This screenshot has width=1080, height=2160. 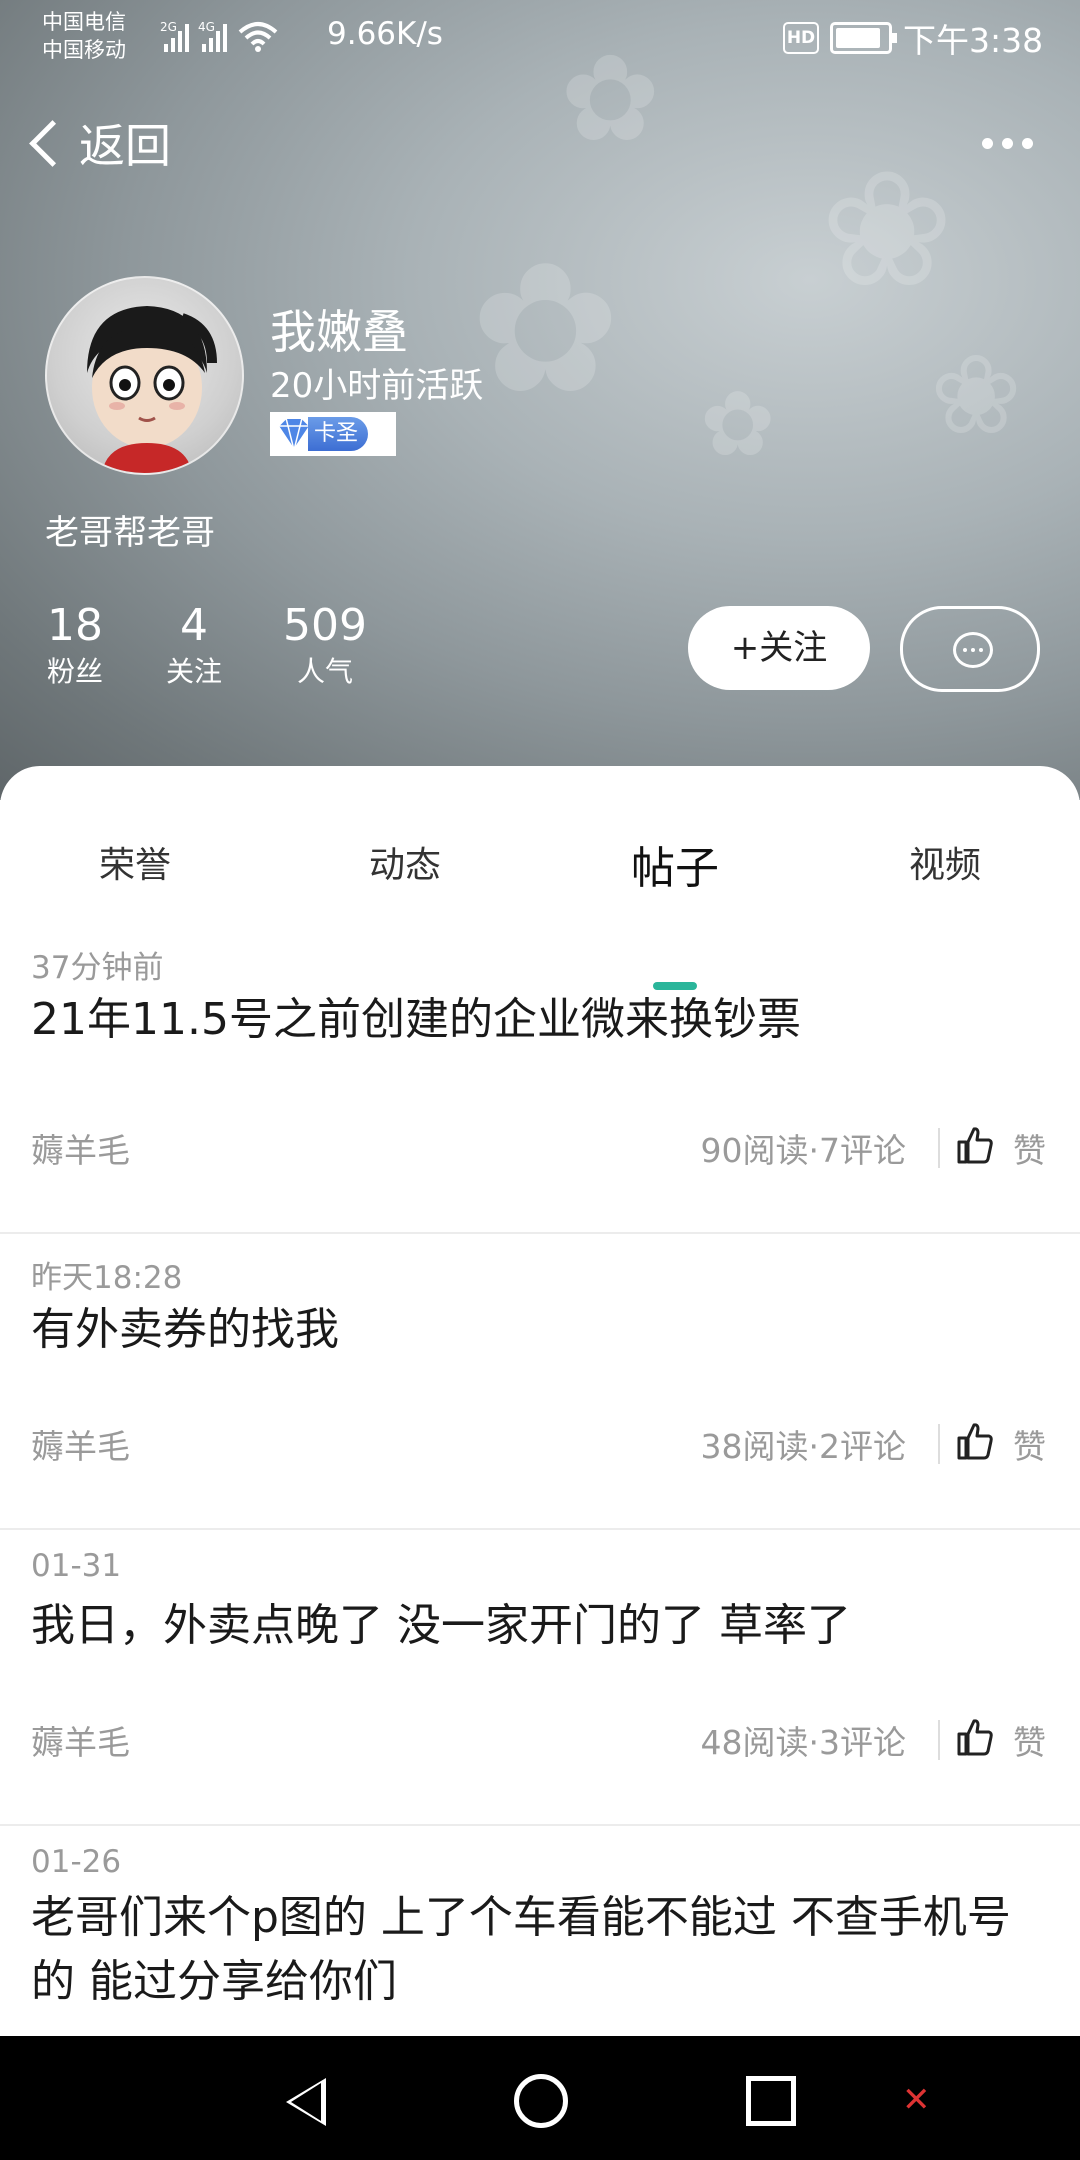 I want to click on tab-videos: 视频, so click(x=945, y=862).